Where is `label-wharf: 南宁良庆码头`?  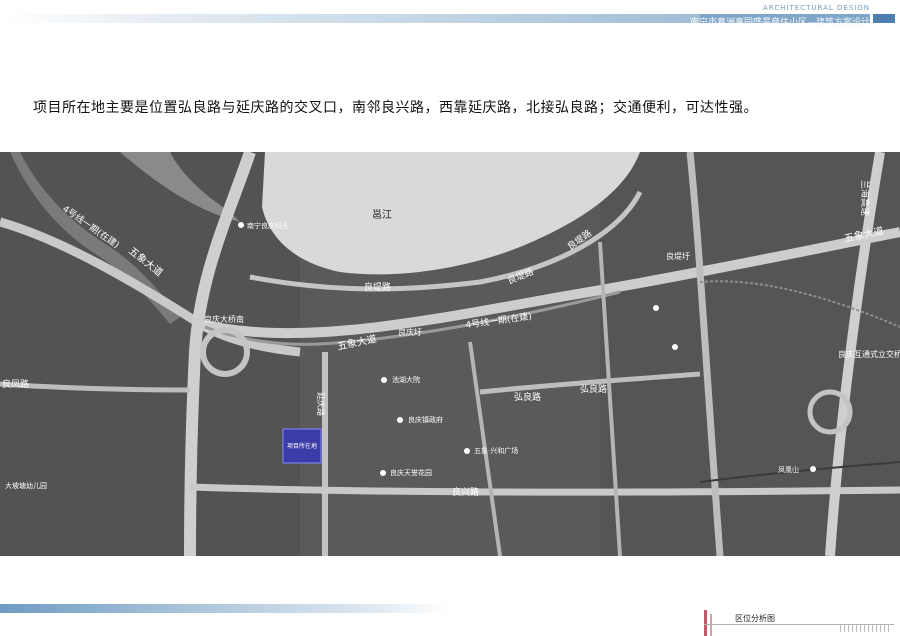 label-wharf: 南宁良庆码头 is located at coordinates (268, 225).